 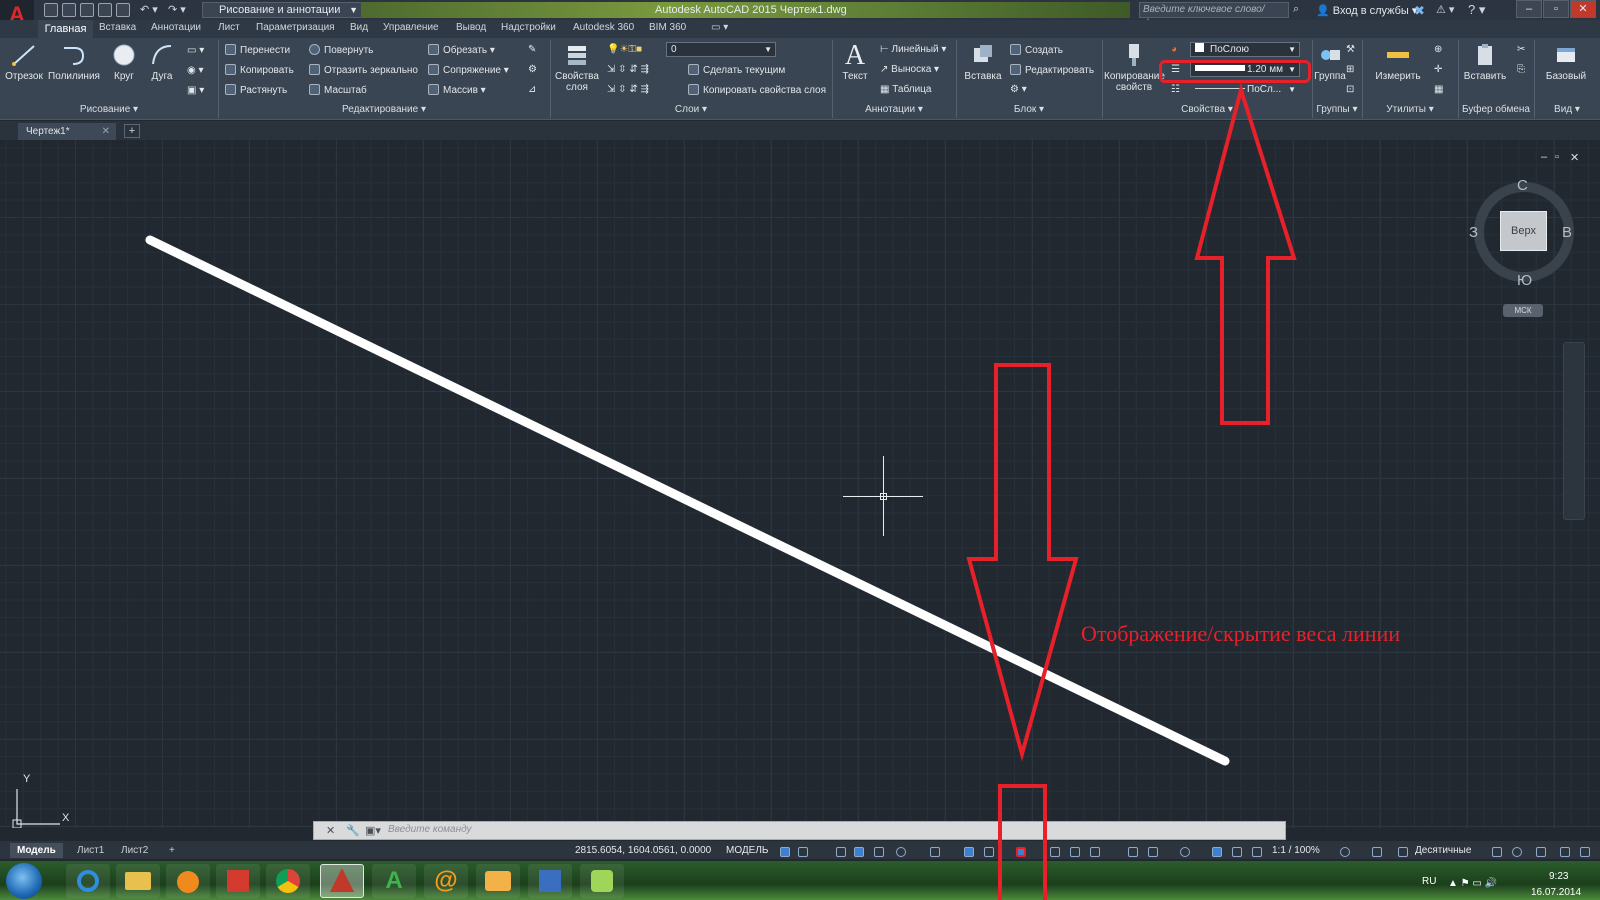 I want to click on language-indicator: RU, so click(x=1429, y=881).